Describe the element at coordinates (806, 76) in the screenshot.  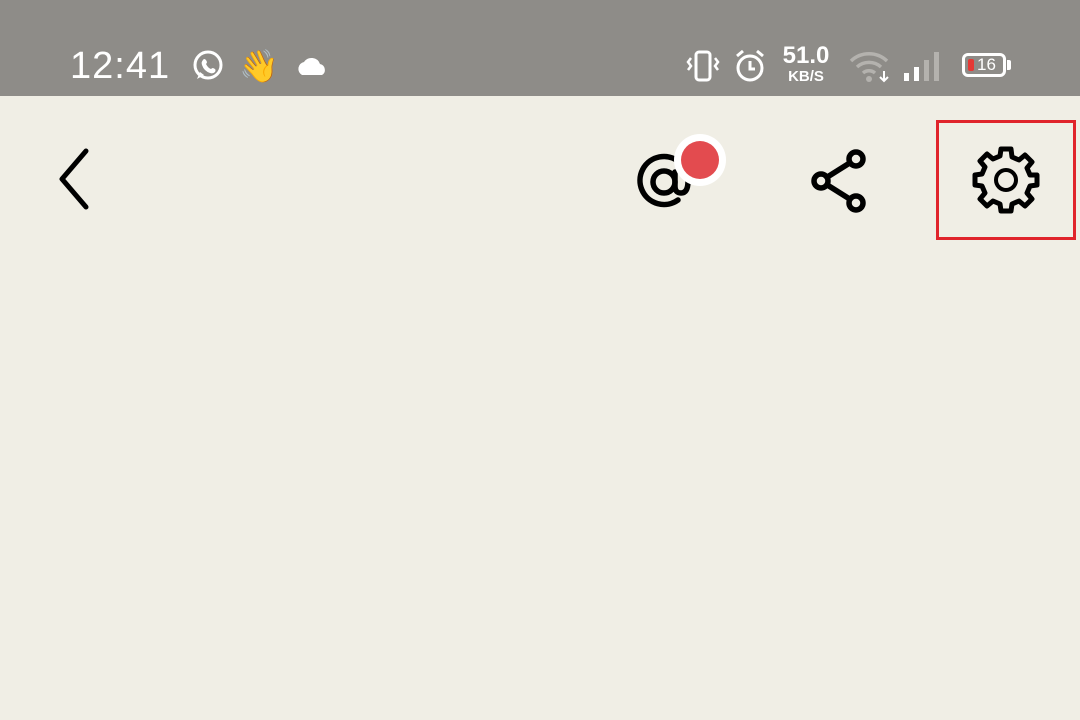
I see `net-speed-unit: KB/S` at that location.